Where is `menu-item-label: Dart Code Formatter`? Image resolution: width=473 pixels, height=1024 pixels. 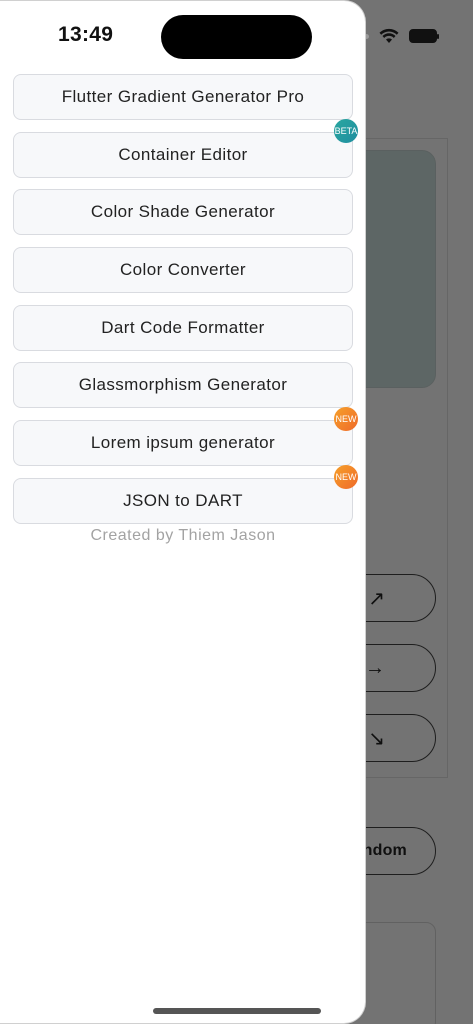 menu-item-label: Dart Code Formatter is located at coordinates (183, 327).